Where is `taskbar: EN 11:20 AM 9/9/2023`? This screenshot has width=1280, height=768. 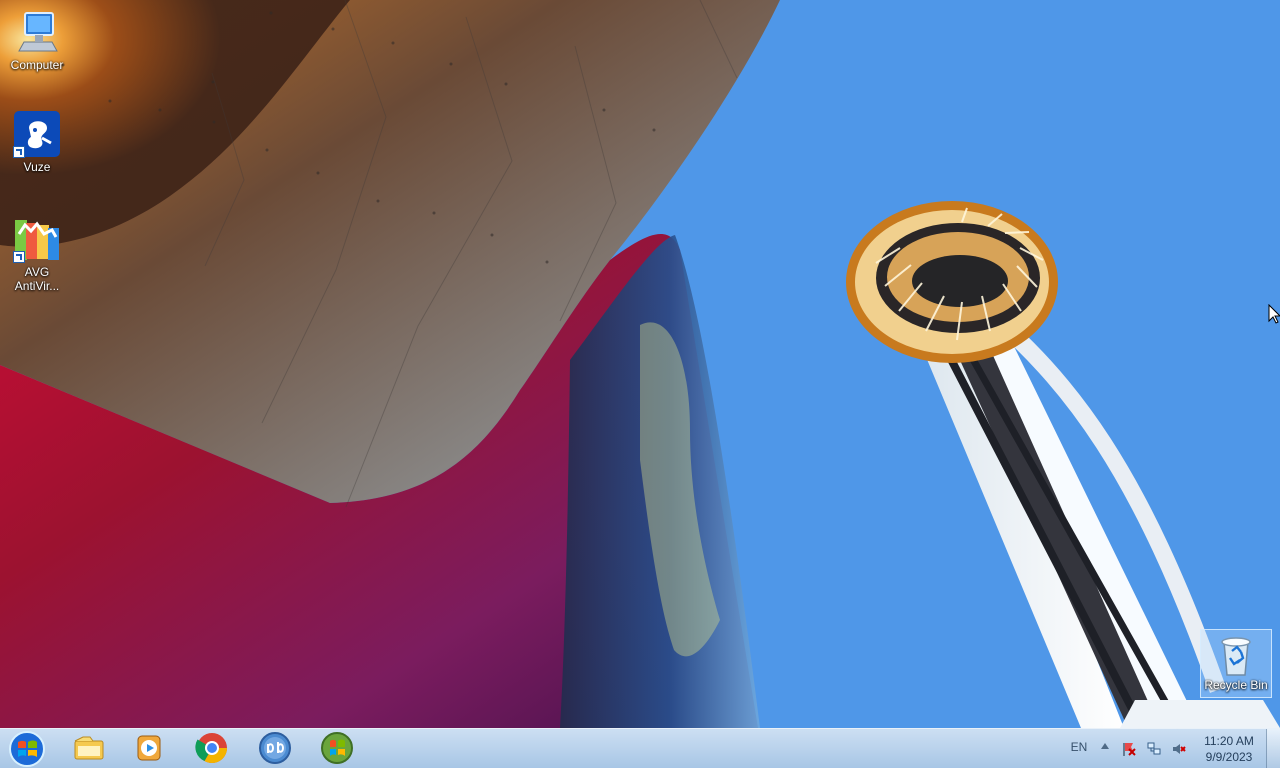
taskbar: EN 11:20 AM 9/9/2023 is located at coordinates (640, 748).